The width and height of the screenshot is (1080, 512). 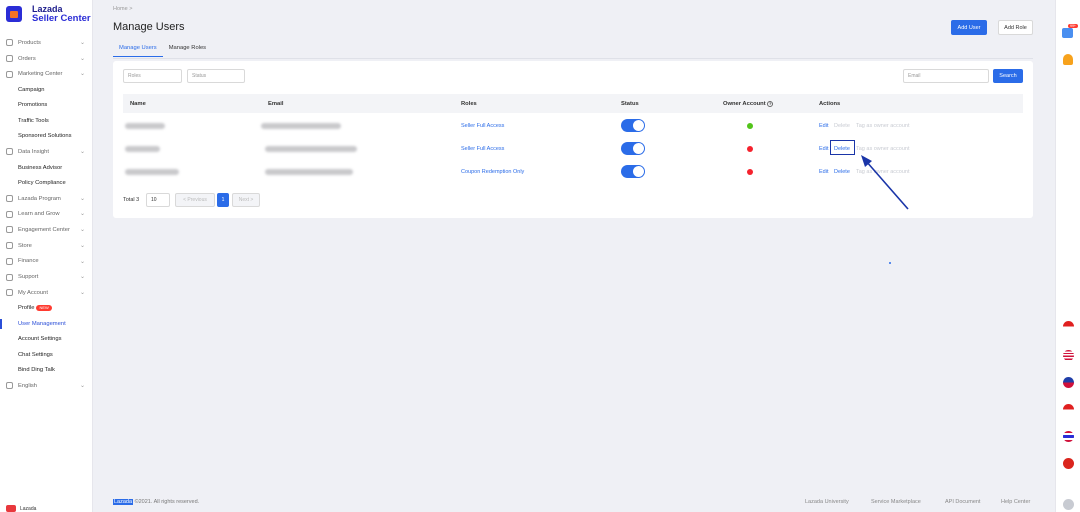 What do you see at coordinates (885, 182) in the screenshot?
I see `annotation-arrow` at bounding box center [885, 182].